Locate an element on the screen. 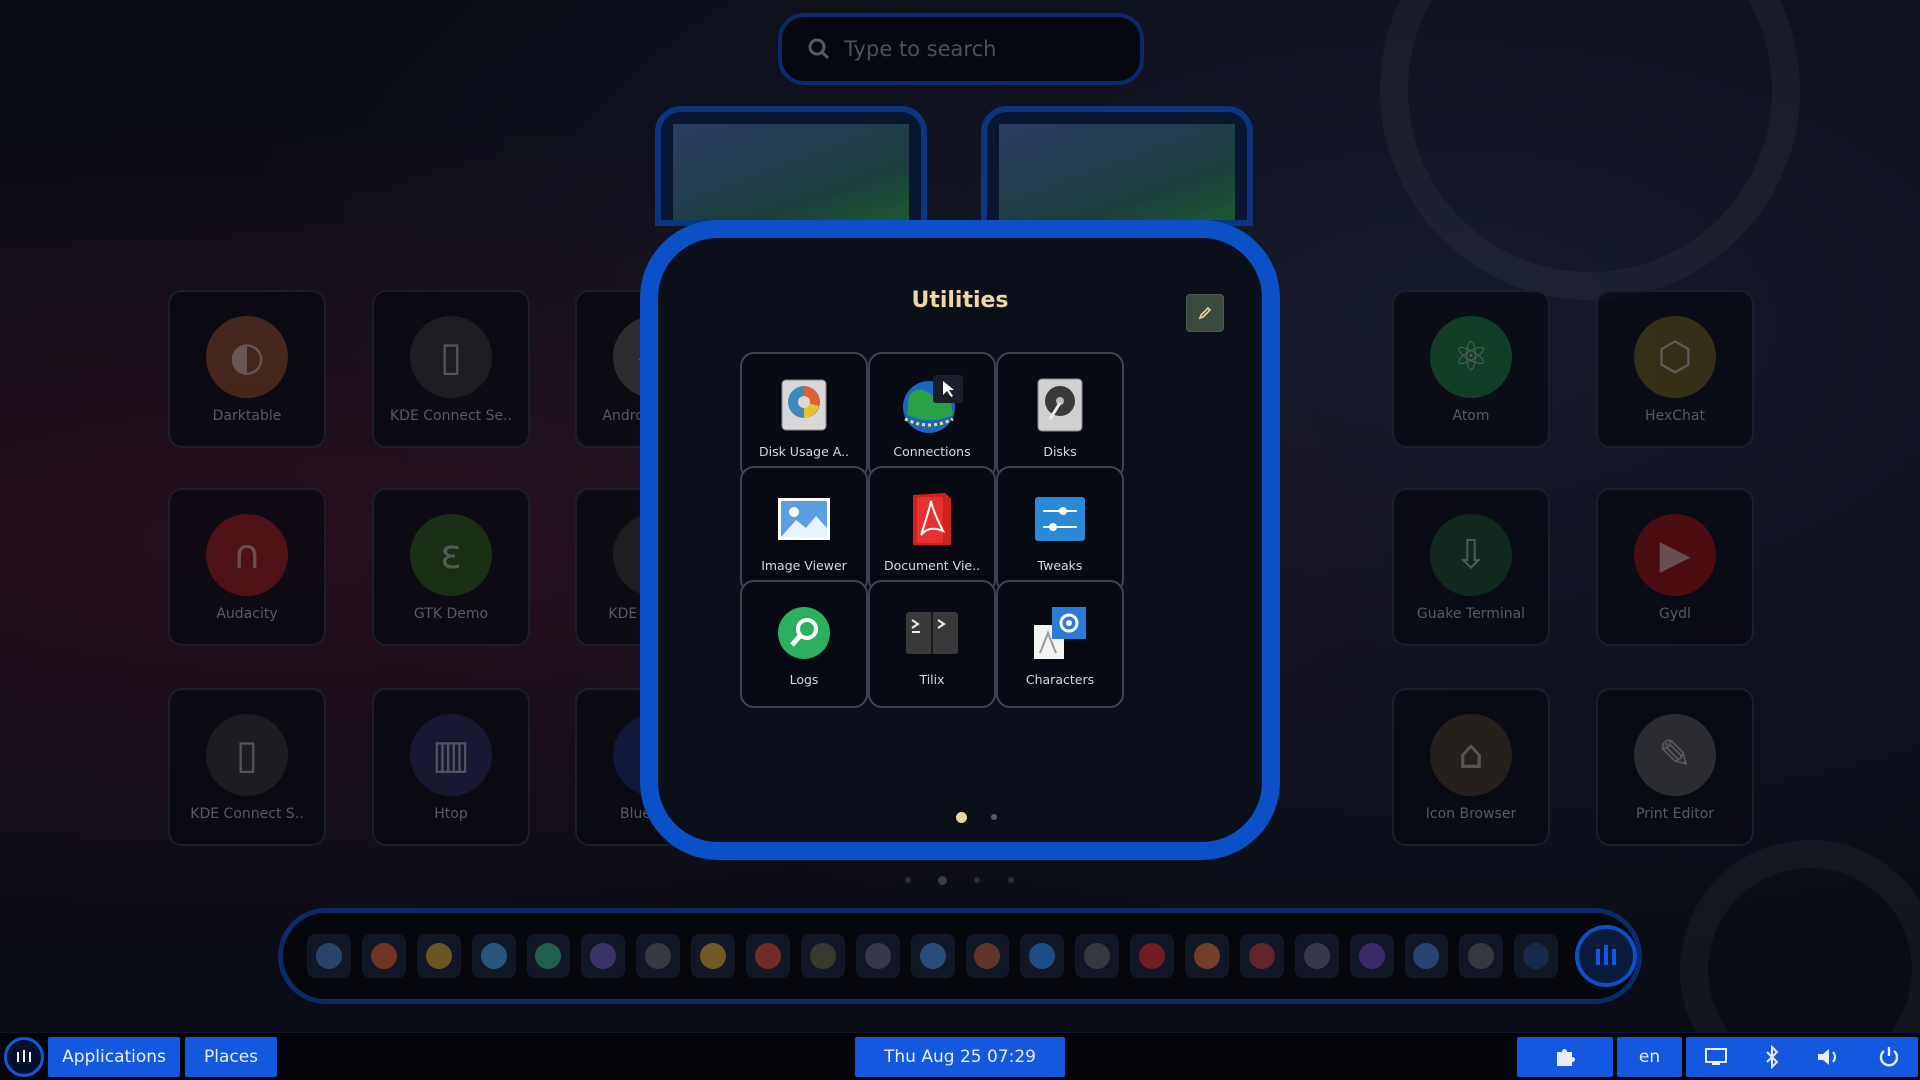  app-label: GTK Demo is located at coordinates (451, 614).